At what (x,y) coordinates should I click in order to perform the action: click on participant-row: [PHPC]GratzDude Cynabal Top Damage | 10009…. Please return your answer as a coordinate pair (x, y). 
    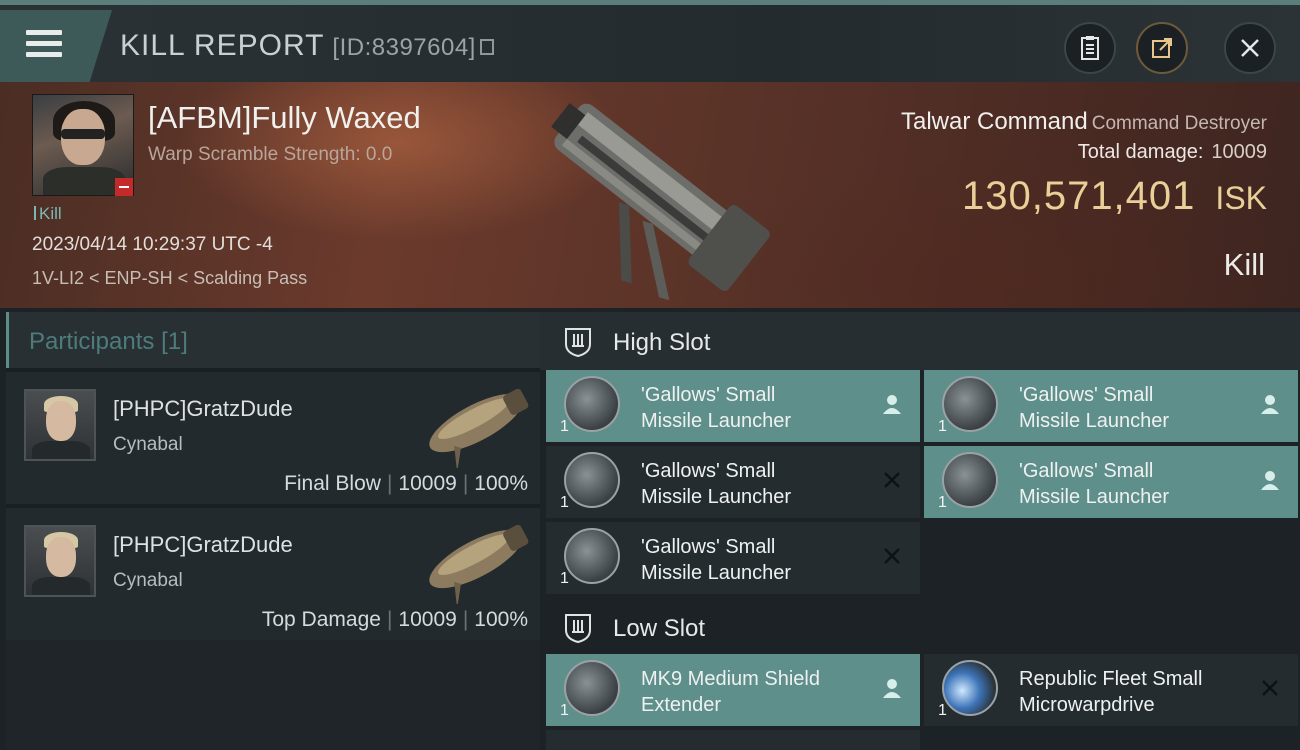
    Looking at the image, I should click on (273, 572).